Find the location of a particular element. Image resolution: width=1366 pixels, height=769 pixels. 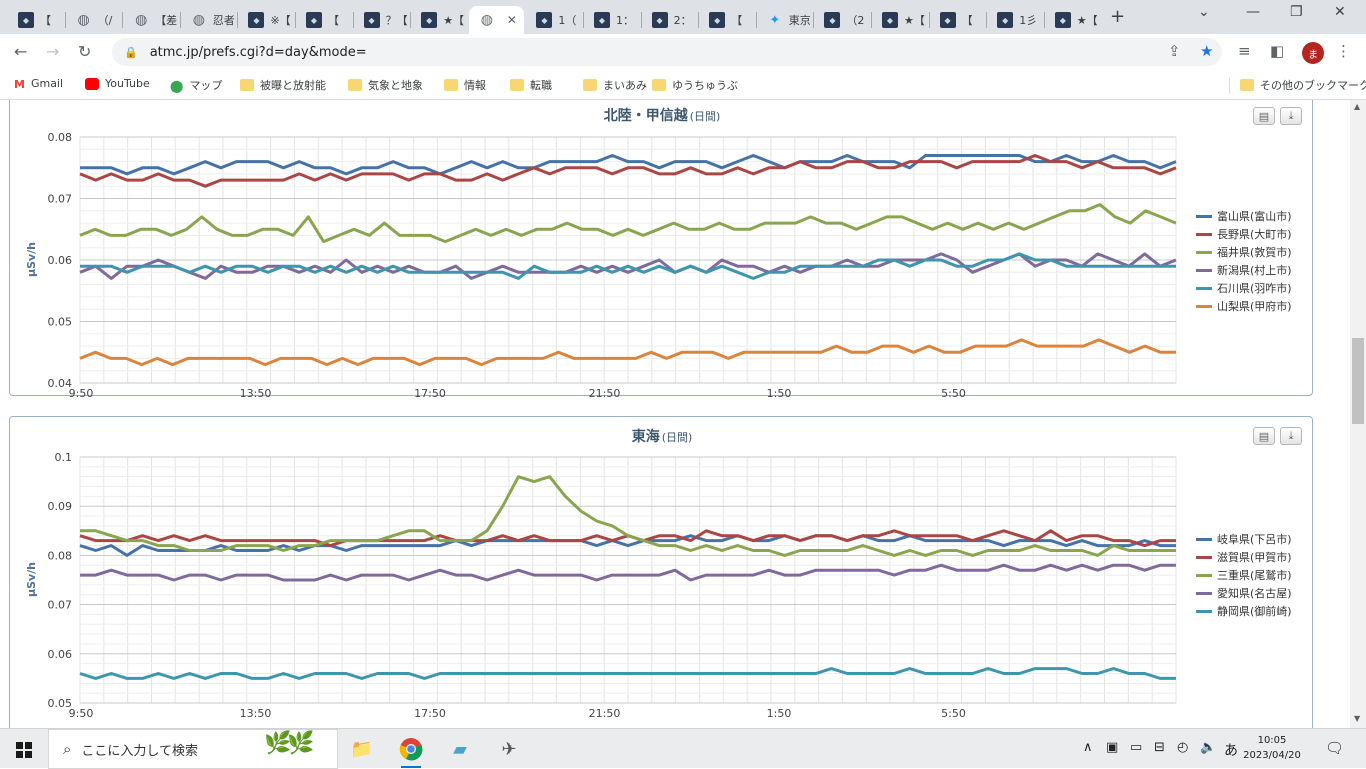

tab: ◍ 【差 is located at coordinates (151, 20).